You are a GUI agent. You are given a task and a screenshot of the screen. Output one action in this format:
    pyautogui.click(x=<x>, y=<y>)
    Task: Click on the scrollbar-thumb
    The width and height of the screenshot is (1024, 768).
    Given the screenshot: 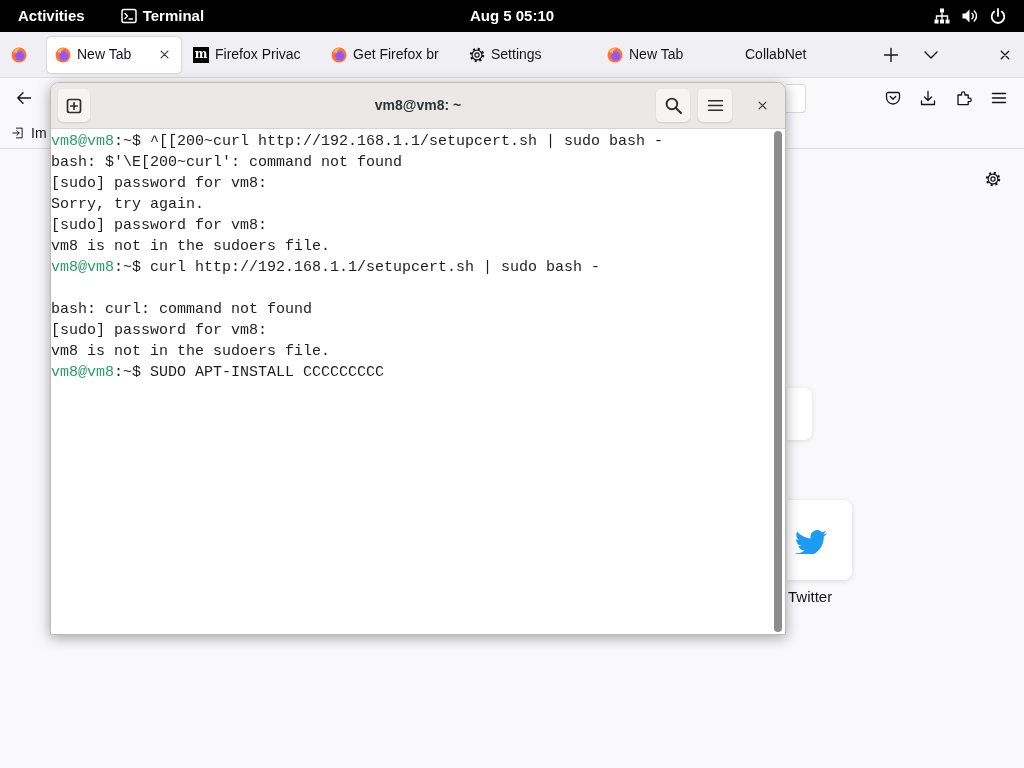 What is the action you would take?
    pyautogui.click(x=778, y=381)
    